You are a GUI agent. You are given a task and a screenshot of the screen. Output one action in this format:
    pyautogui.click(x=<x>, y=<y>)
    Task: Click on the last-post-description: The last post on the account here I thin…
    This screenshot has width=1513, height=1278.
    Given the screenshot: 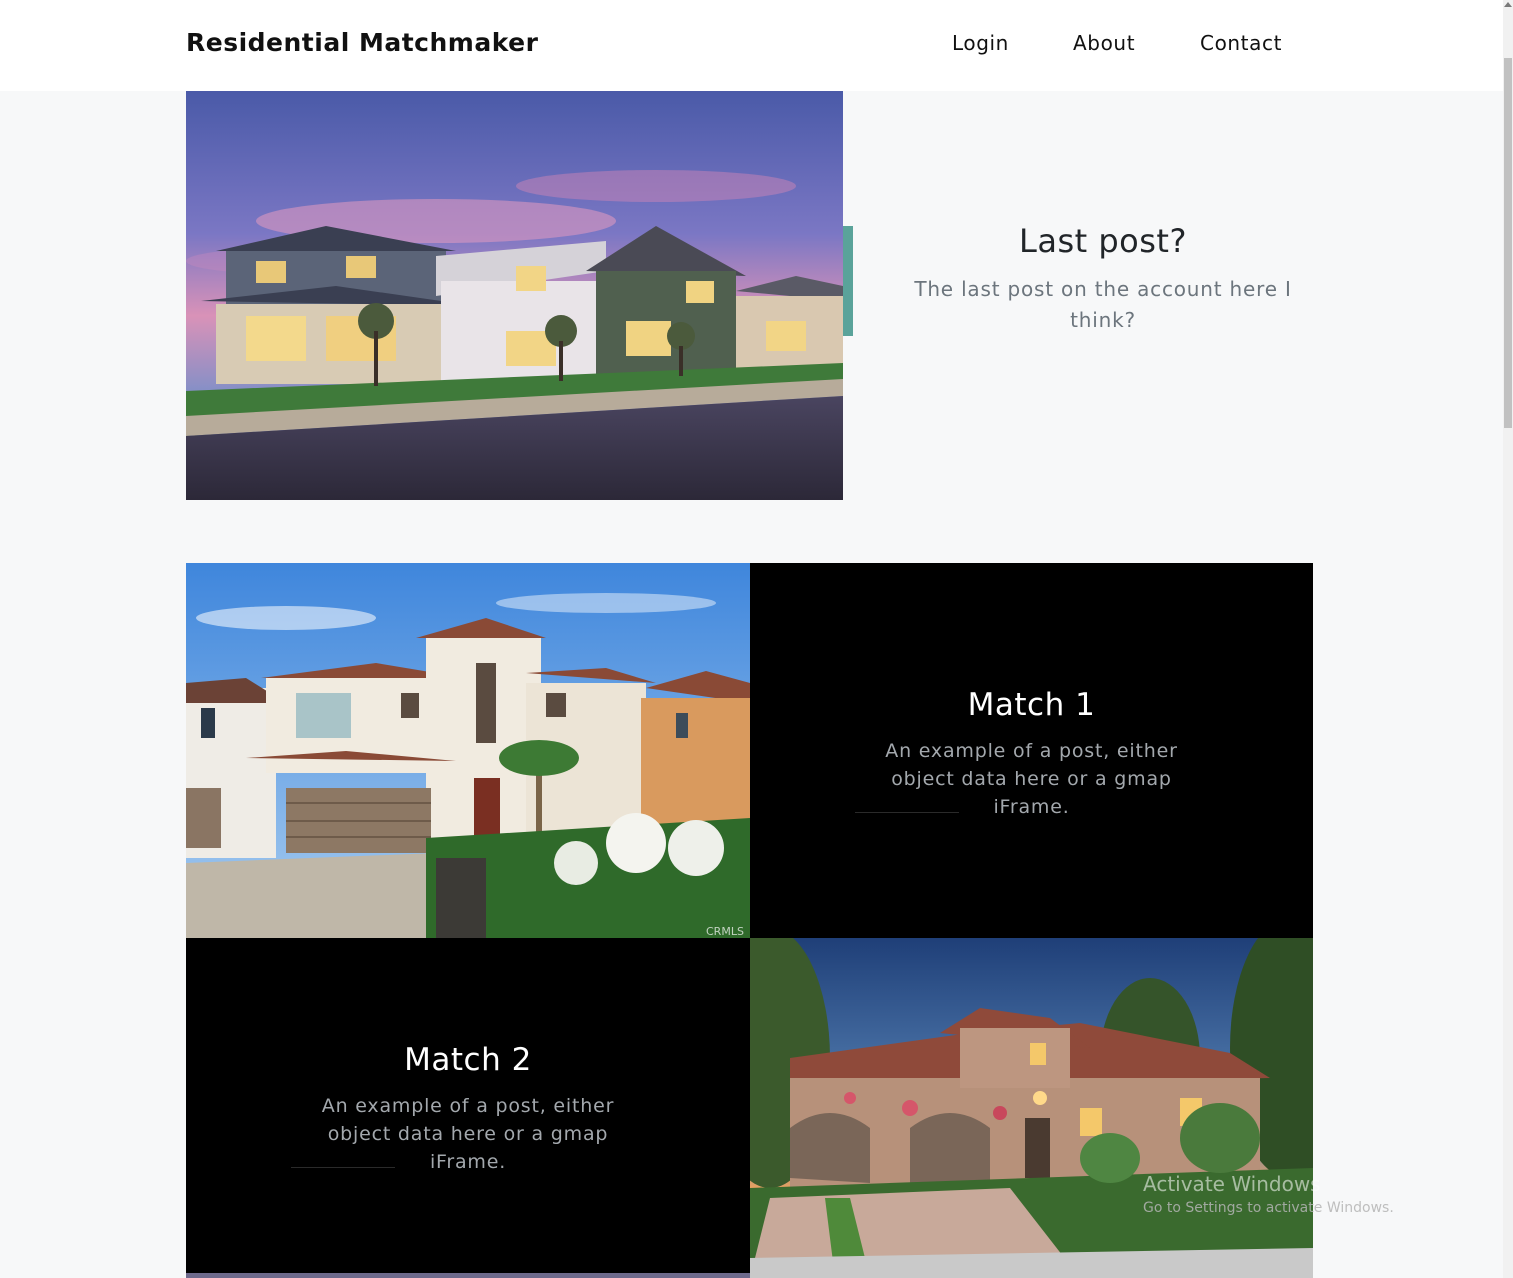 What is the action you would take?
    pyautogui.click(x=1103, y=304)
    